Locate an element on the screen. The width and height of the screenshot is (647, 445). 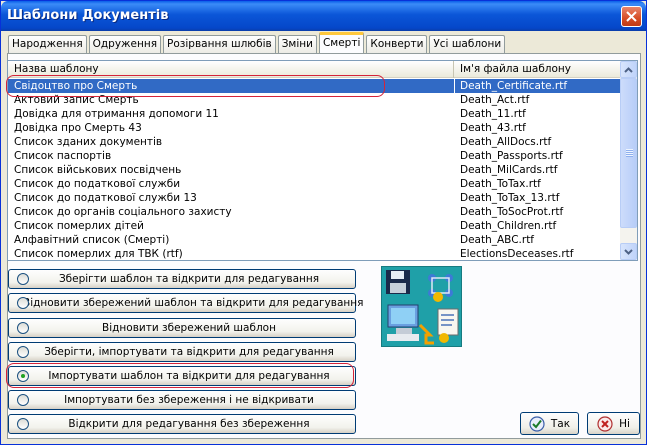
row-file: Death_Passports.rtf is located at coordinates (537, 156).